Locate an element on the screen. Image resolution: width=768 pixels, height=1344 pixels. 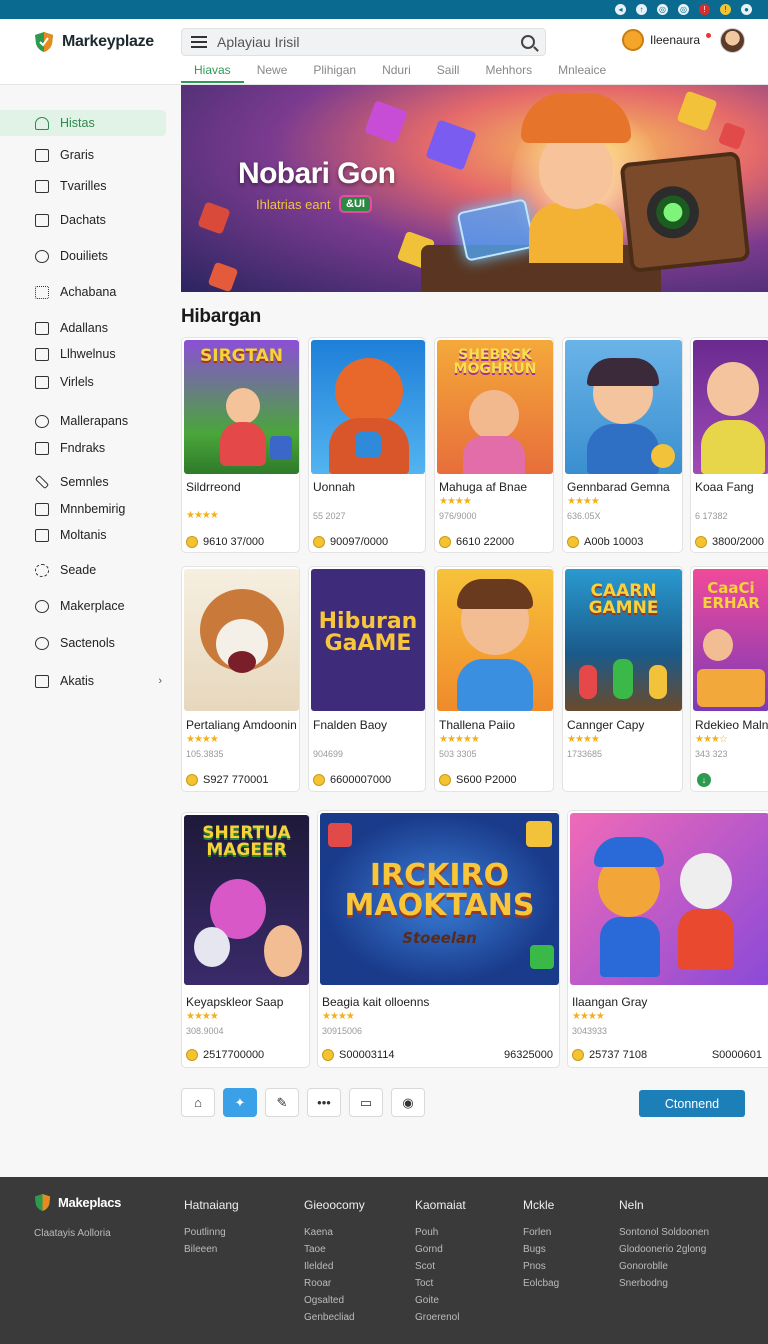
tab-hiavas: Hiavas is located at coordinates (212, 73).